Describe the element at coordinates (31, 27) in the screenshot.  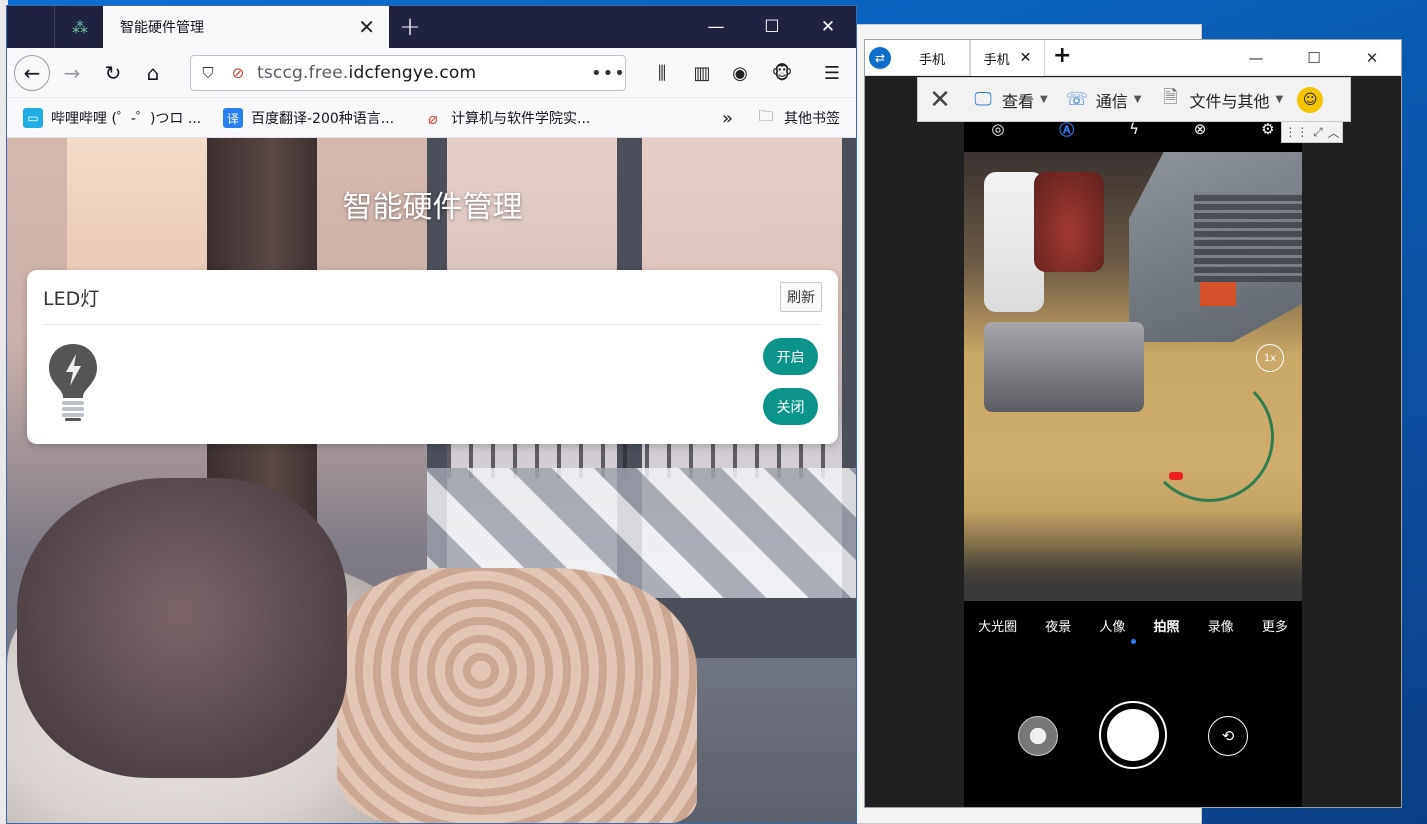
I see `pinned-tab` at that location.